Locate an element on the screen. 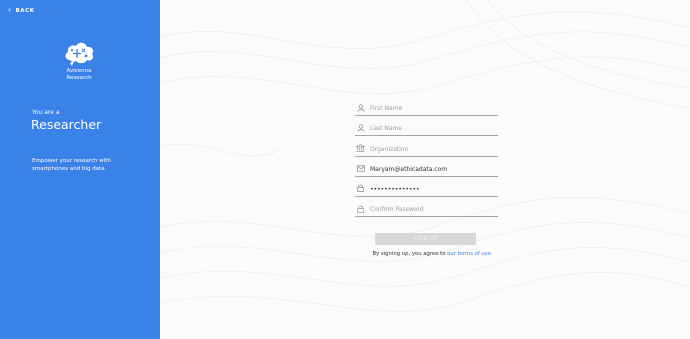  signup-form is located at coordinates (426, 157).